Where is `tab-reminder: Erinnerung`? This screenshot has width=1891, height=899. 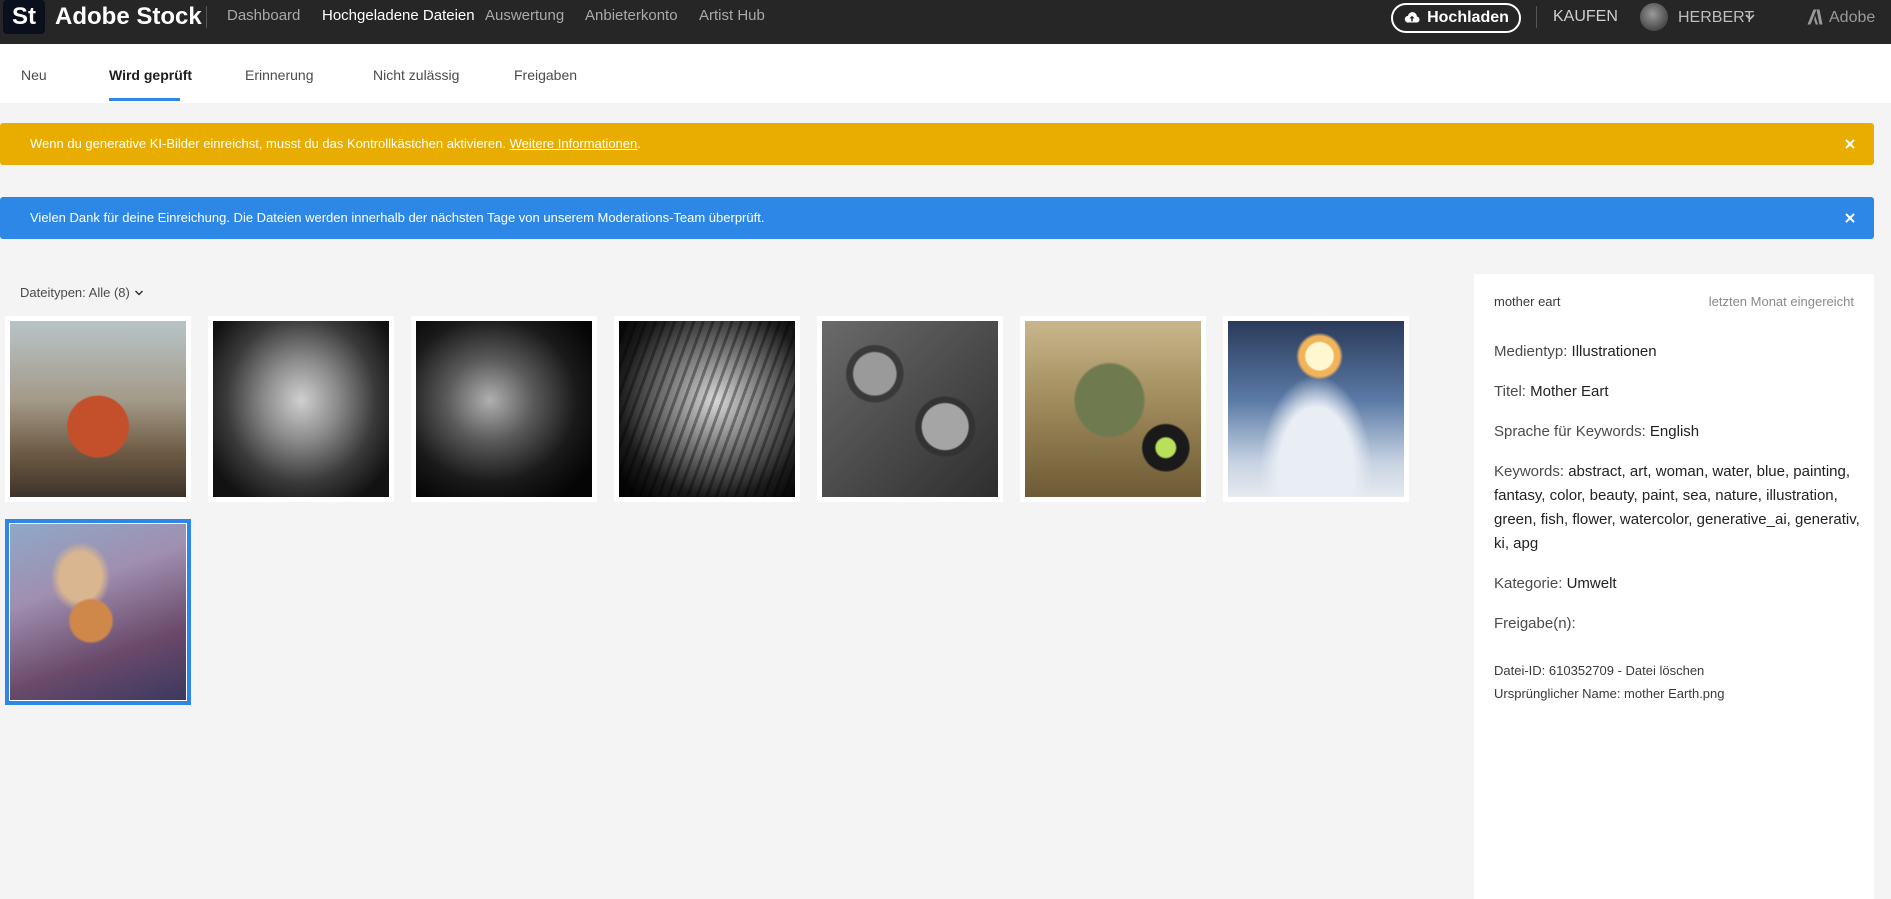 tab-reminder: Erinnerung is located at coordinates (279, 73).